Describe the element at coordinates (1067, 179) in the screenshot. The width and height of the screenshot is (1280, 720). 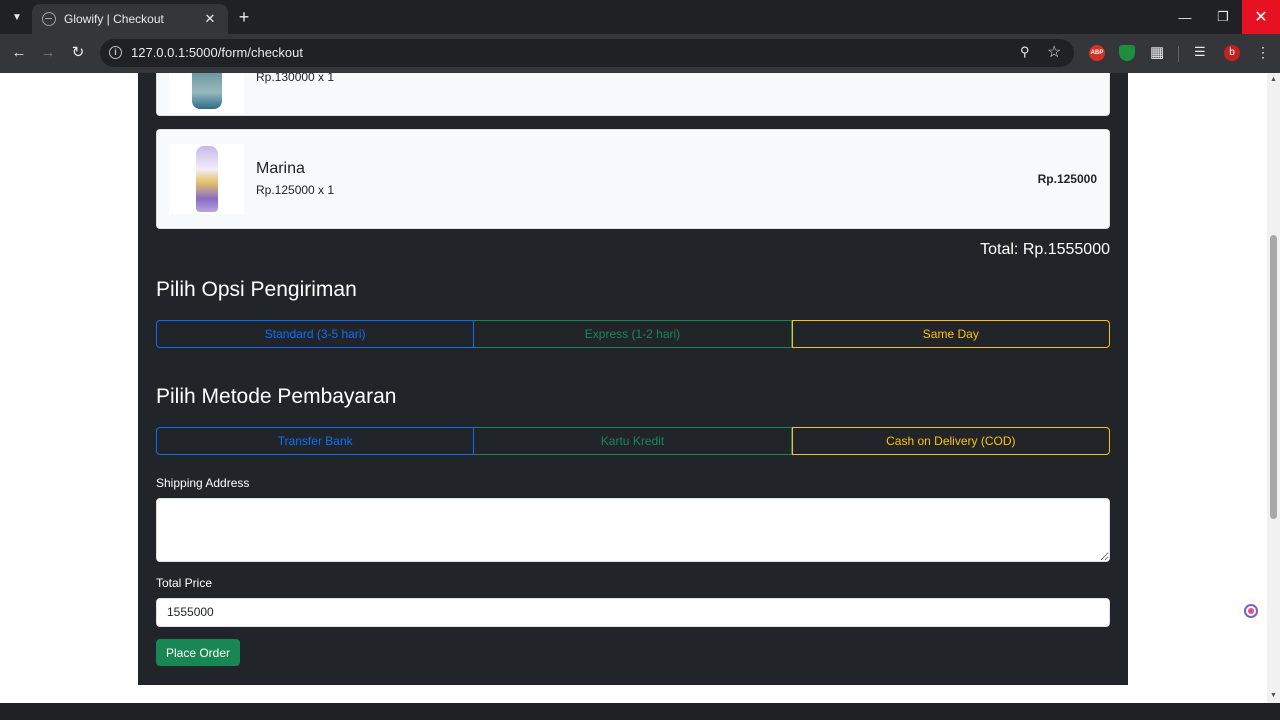
I see `item-subtotal: Rp.125000` at that location.